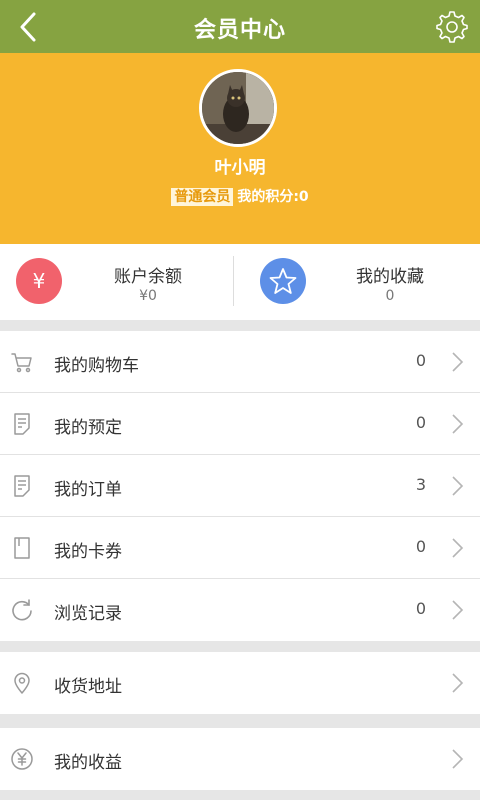  I want to click on member-info: 普通会员 我的积分:0, so click(240, 196).